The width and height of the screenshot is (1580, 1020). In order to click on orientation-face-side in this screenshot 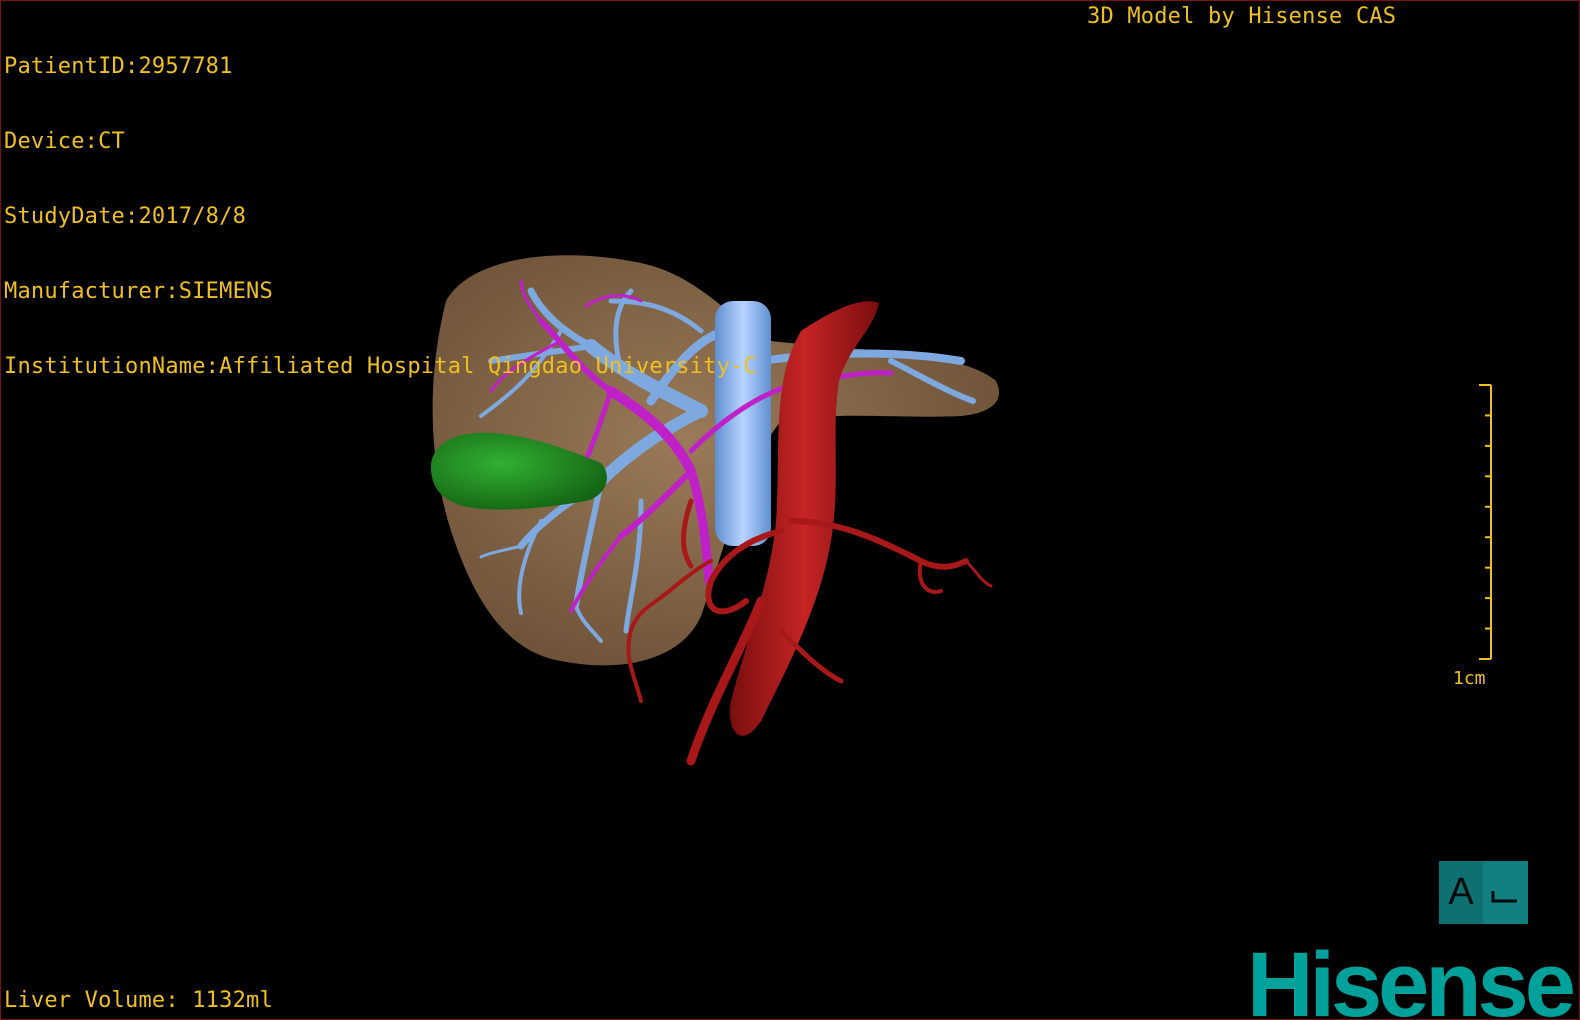, I will do `click(1505, 892)`.